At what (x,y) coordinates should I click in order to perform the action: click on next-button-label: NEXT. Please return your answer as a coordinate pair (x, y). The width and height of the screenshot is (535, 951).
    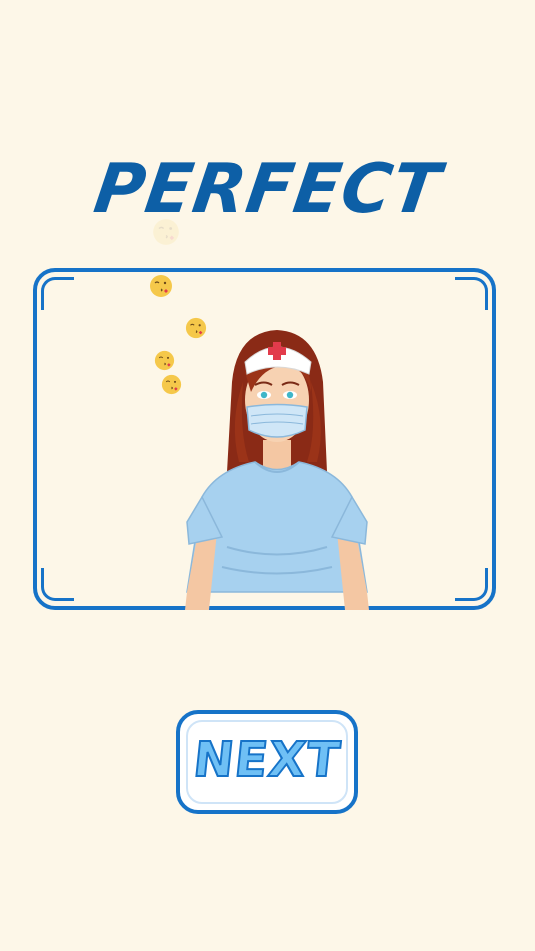
    Looking at the image, I should click on (267, 760).